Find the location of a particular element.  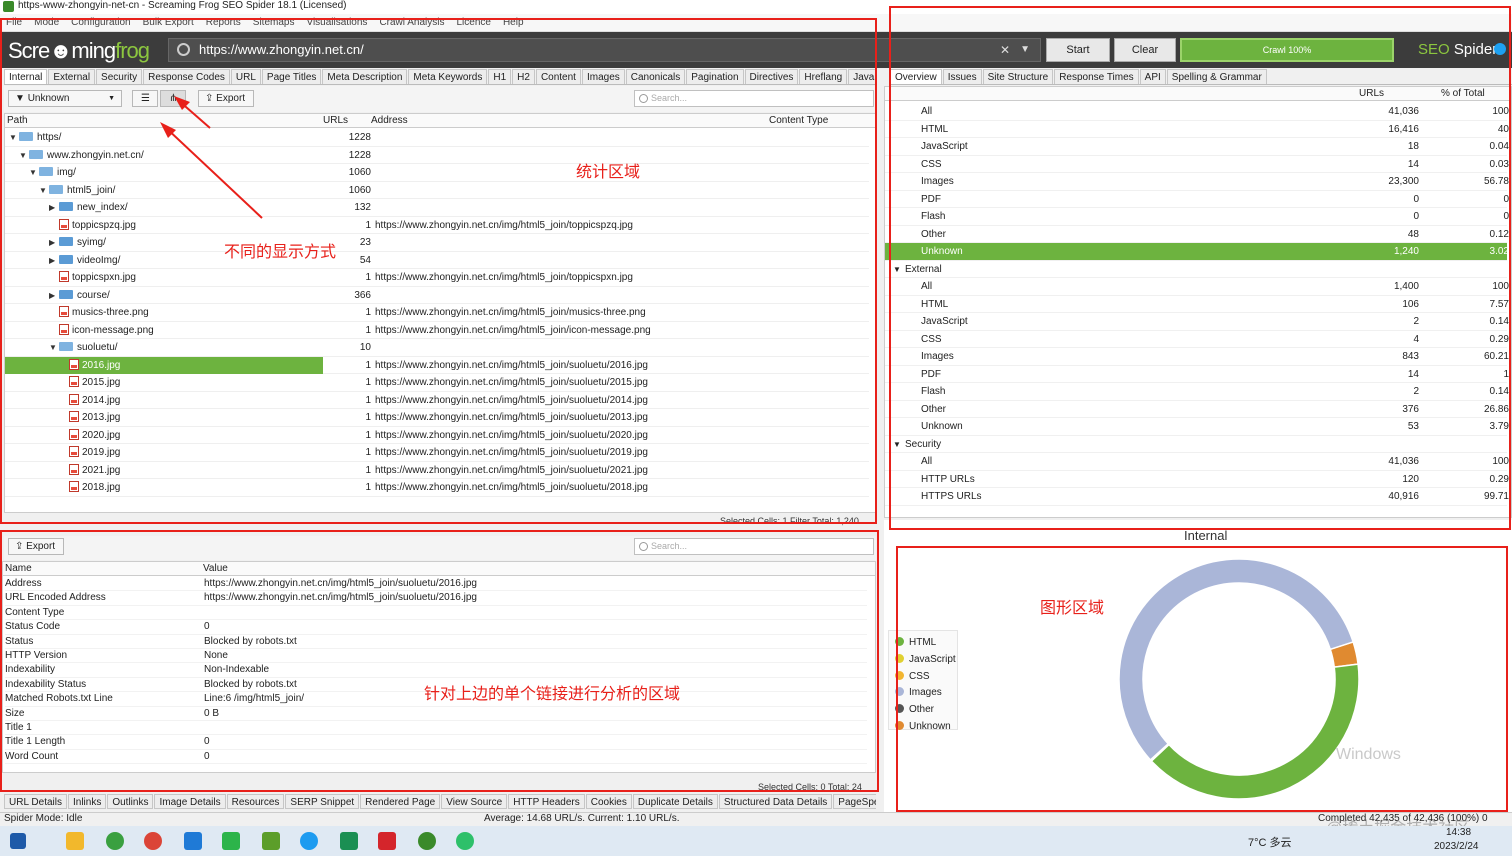

note-detail-area: 针对上边的单个链接进行分析的区域 is located at coordinates (552, 693).